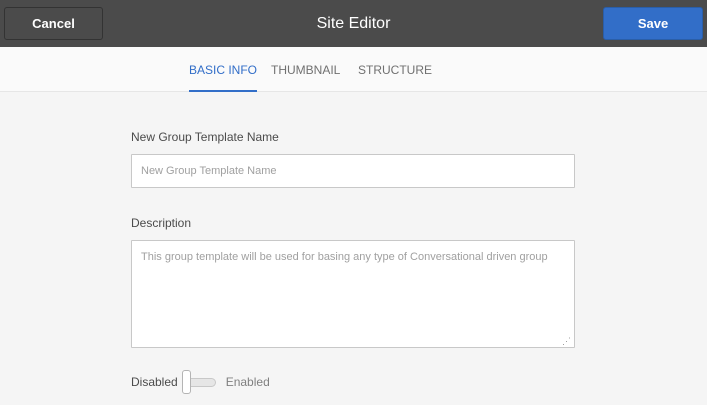 The image size is (707, 405). What do you see at coordinates (353, 69) in the screenshot?
I see `tab-bar: BASIC INFO THUMBNAIL STRUCTURE` at bounding box center [353, 69].